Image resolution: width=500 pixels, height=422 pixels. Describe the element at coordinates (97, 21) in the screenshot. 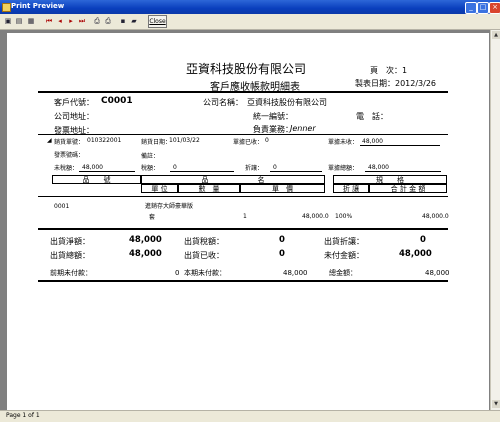

I see `printer-icon: ⎙` at that location.